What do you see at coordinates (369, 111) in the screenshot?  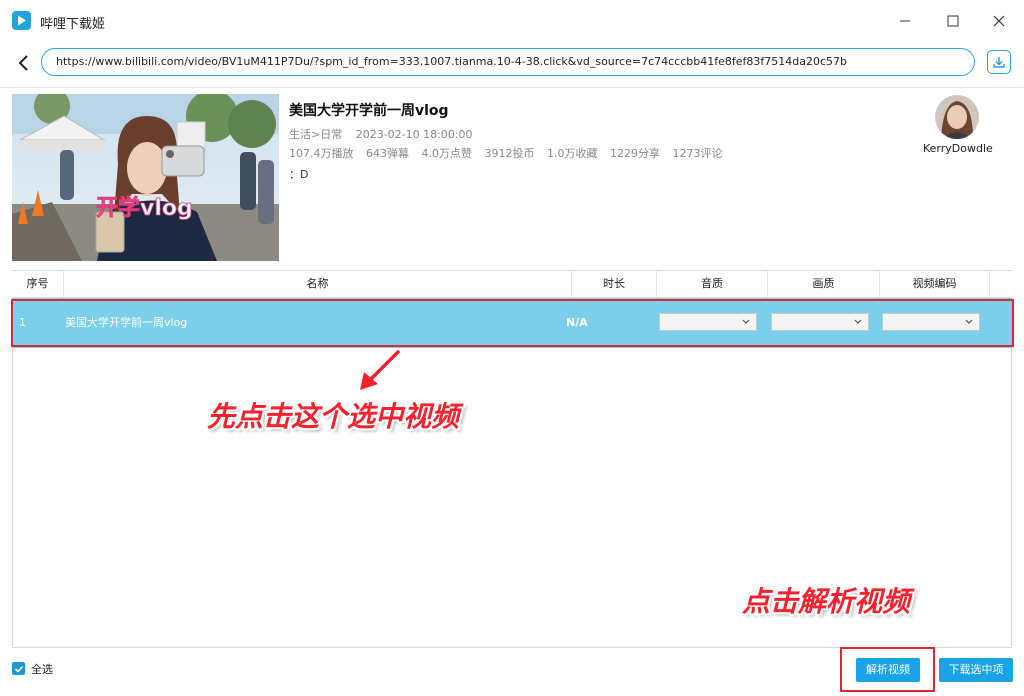 I see `video-title: 美国大学开学前一周vlog` at bounding box center [369, 111].